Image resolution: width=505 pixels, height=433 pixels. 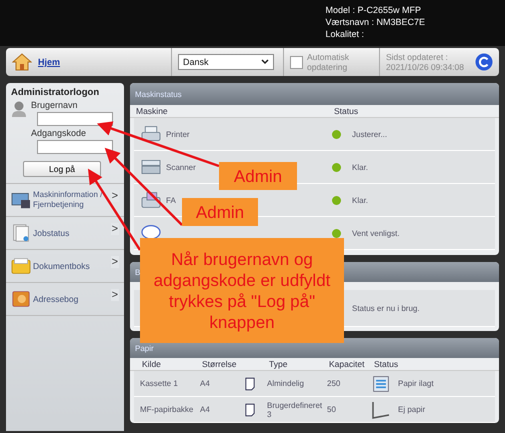 I want to click on column-header: Kapacitet, so click(x=347, y=364).